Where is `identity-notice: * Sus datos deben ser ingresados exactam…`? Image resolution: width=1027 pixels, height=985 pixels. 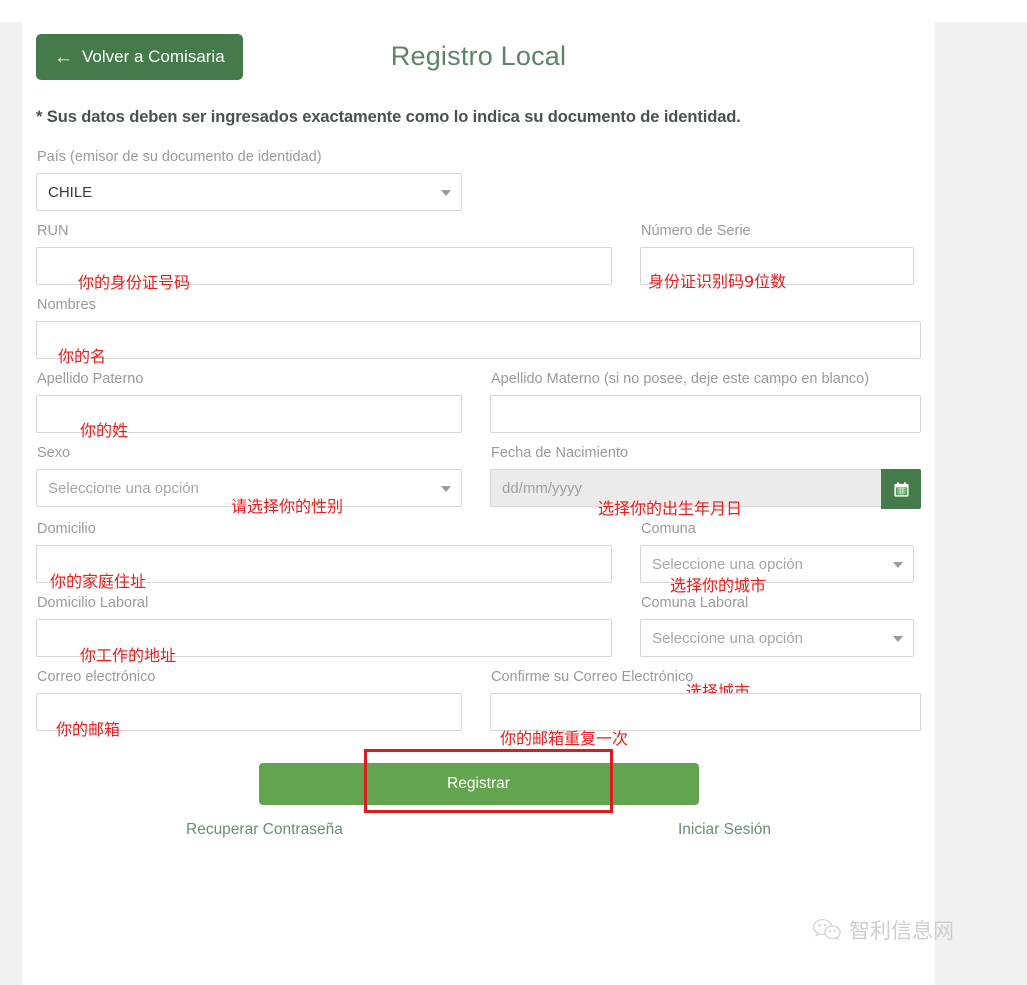 identity-notice: * Sus datos deben ser ingresados exactam… is located at coordinates (388, 117).